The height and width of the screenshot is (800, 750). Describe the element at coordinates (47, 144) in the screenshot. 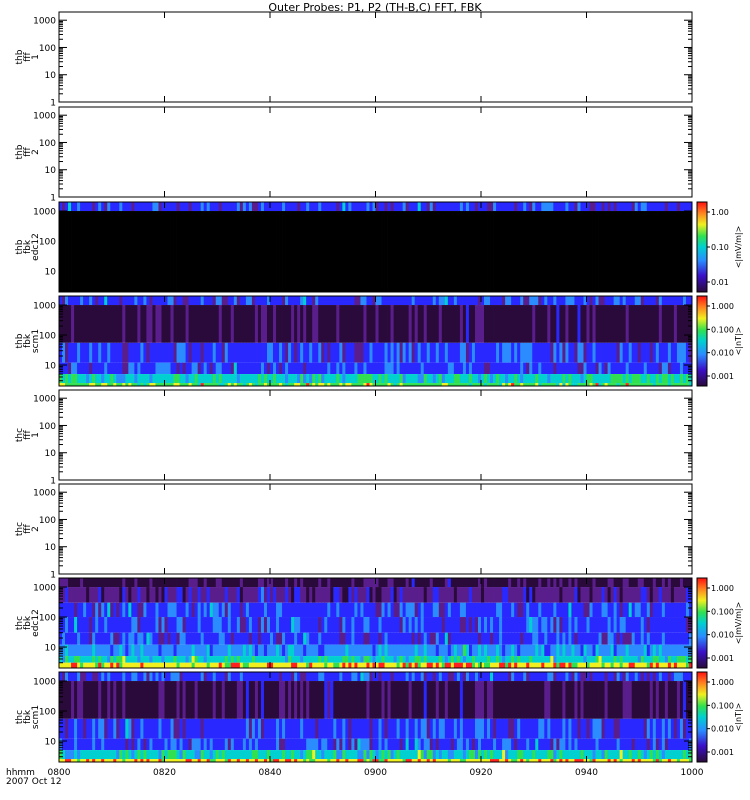

I see `y-tick-label: 100` at that location.